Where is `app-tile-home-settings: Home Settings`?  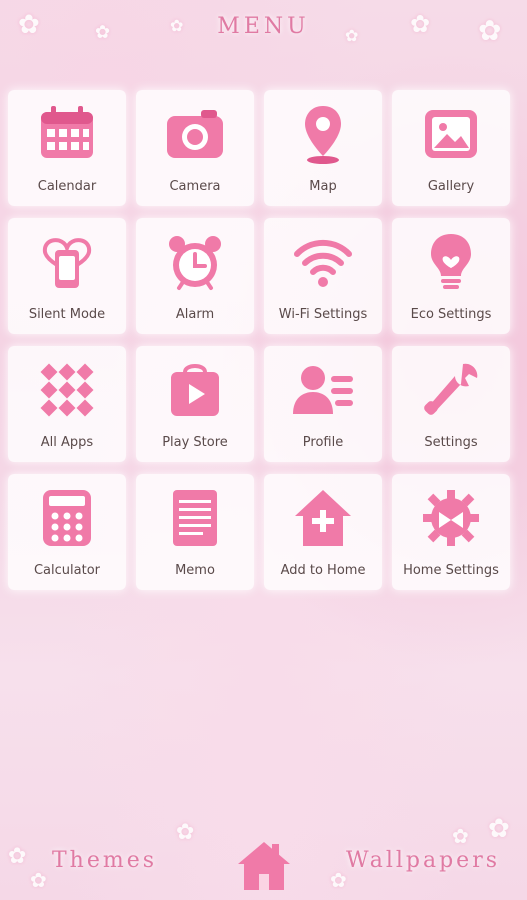 app-tile-home-settings: Home Settings is located at coordinates (451, 532).